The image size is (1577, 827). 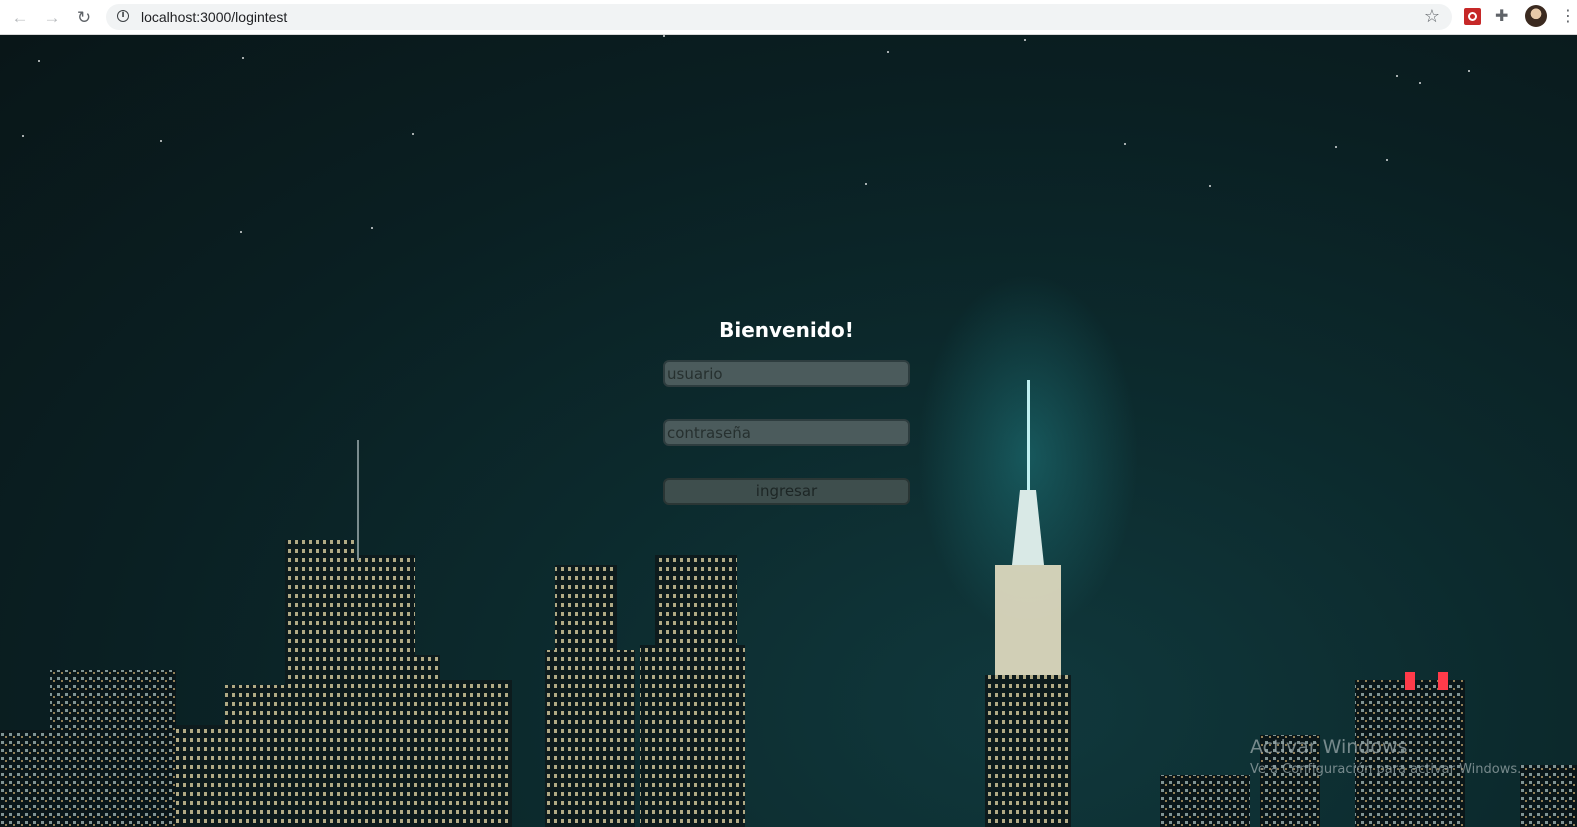 I want to click on bookmark-star-icon: ☆, so click(x=1432, y=16).